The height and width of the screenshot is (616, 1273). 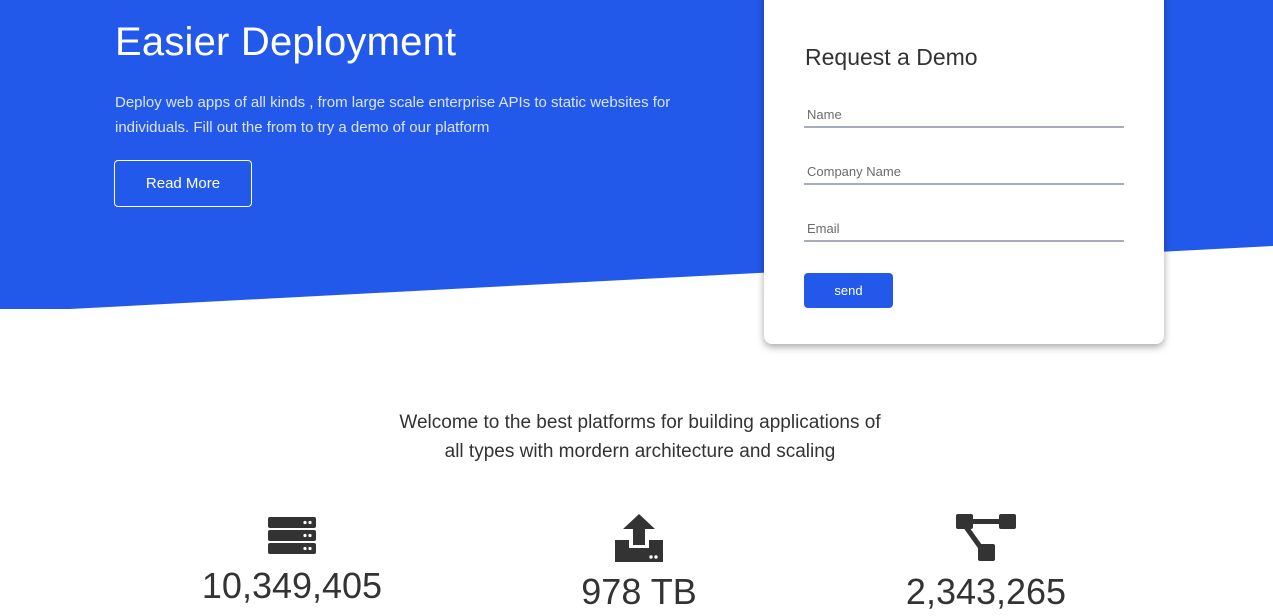 What do you see at coordinates (964, 229) in the screenshot?
I see `email-field` at bounding box center [964, 229].